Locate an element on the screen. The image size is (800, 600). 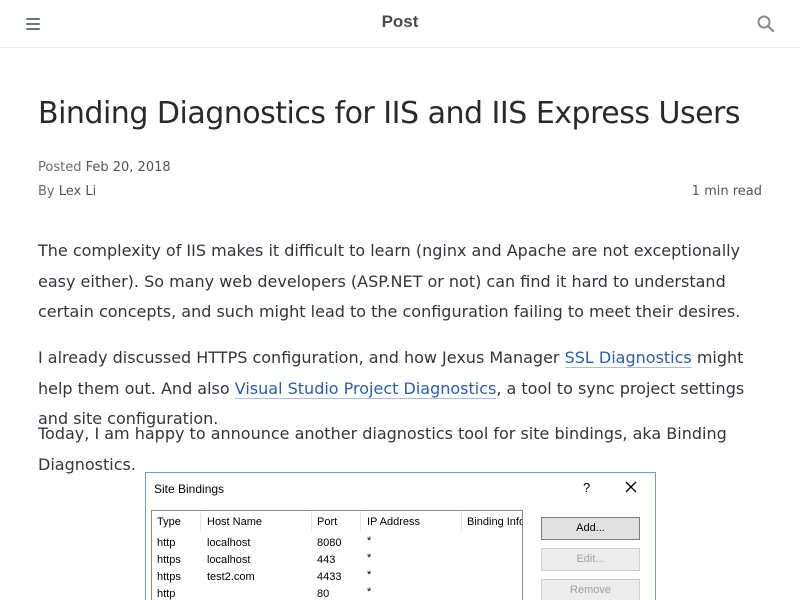
page-header-title: Post is located at coordinates (400, 21).